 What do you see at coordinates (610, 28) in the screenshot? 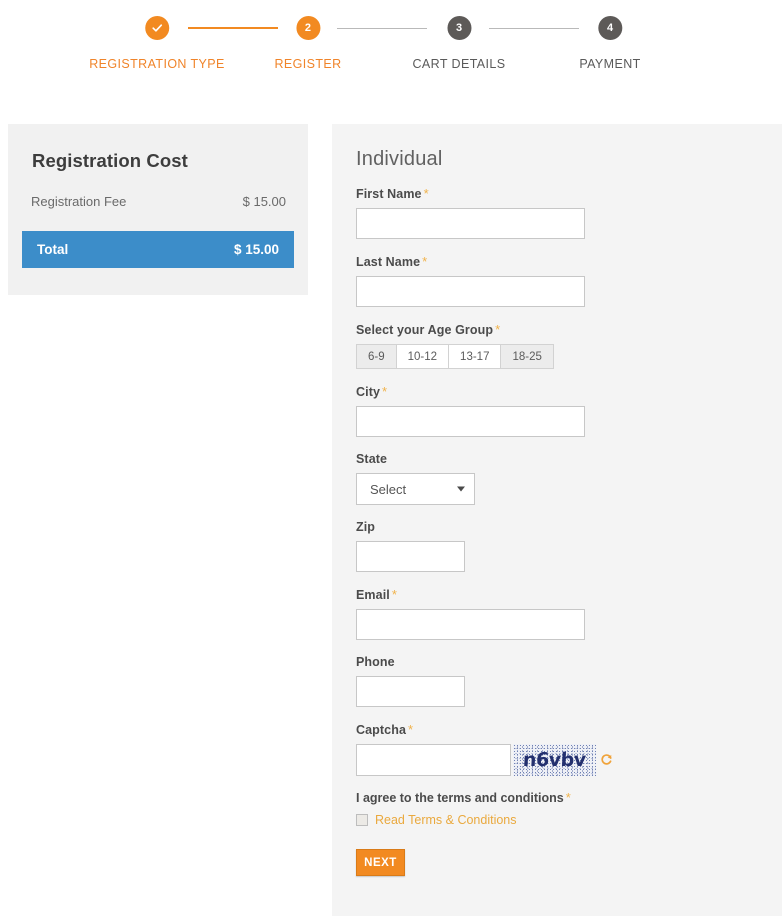
I see `step-4-circle: 4` at bounding box center [610, 28].